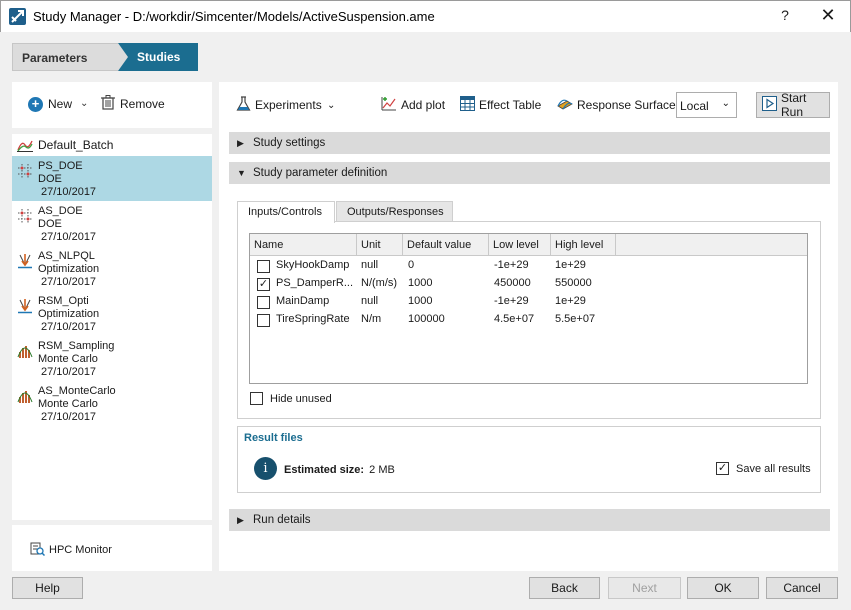 The width and height of the screenshot is (851, 610). I want to click on estimated-size-label: Estimated size:, so click(324, 470).